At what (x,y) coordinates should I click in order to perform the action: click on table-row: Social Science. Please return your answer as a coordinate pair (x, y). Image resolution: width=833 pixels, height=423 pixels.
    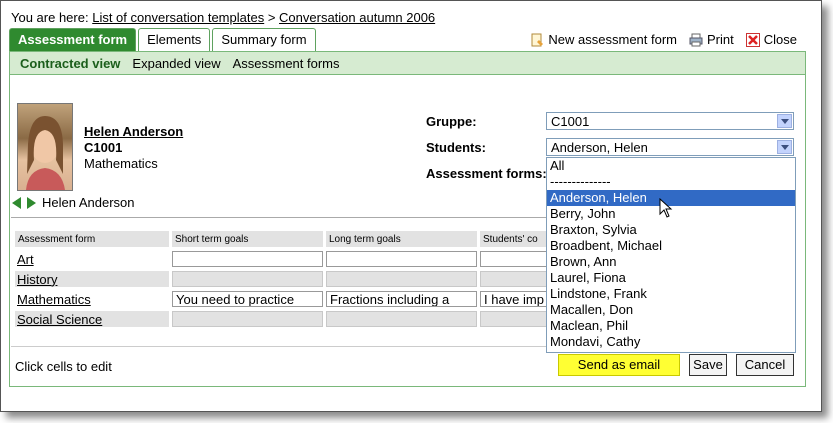
    Looking at the image, I should click on (323, 319).